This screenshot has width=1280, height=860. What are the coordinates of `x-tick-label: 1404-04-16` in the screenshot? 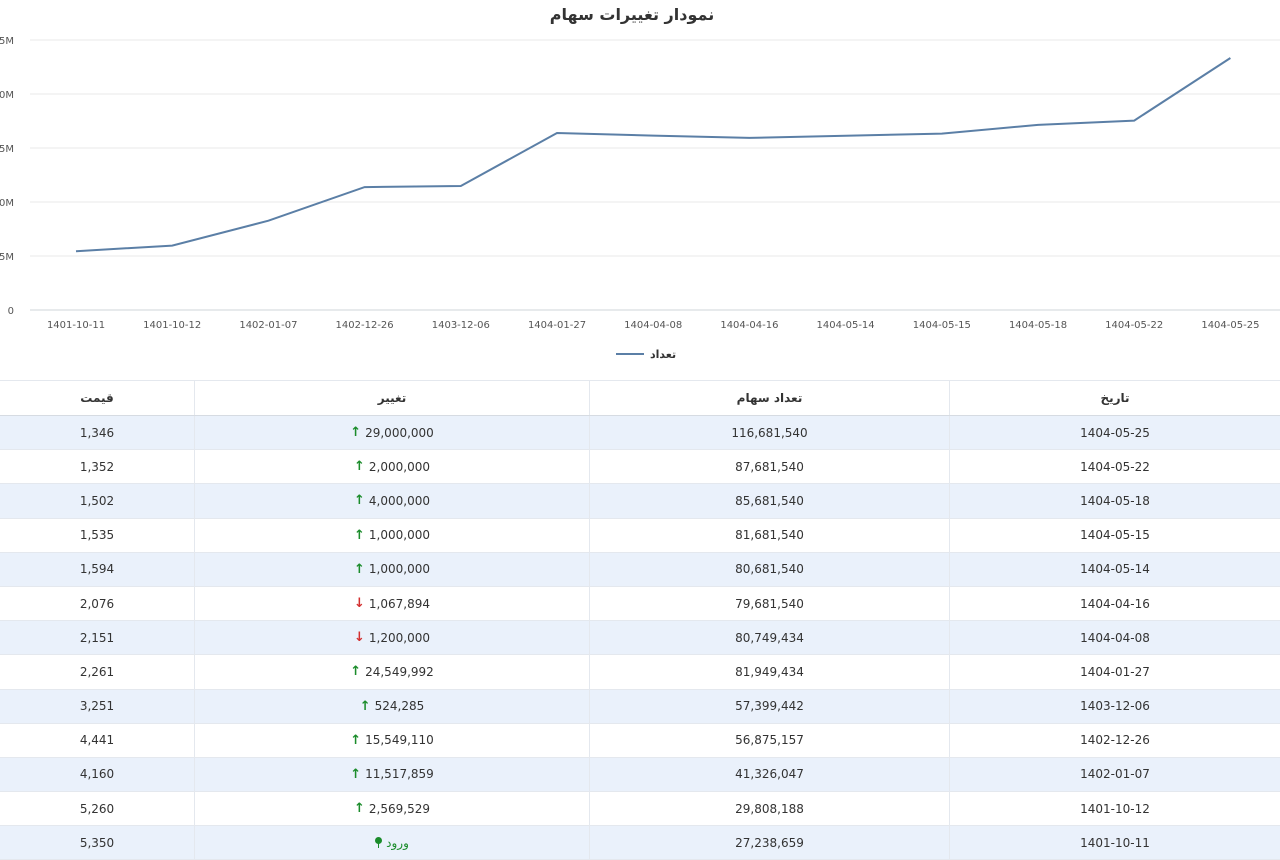 It's located at (749, 325).